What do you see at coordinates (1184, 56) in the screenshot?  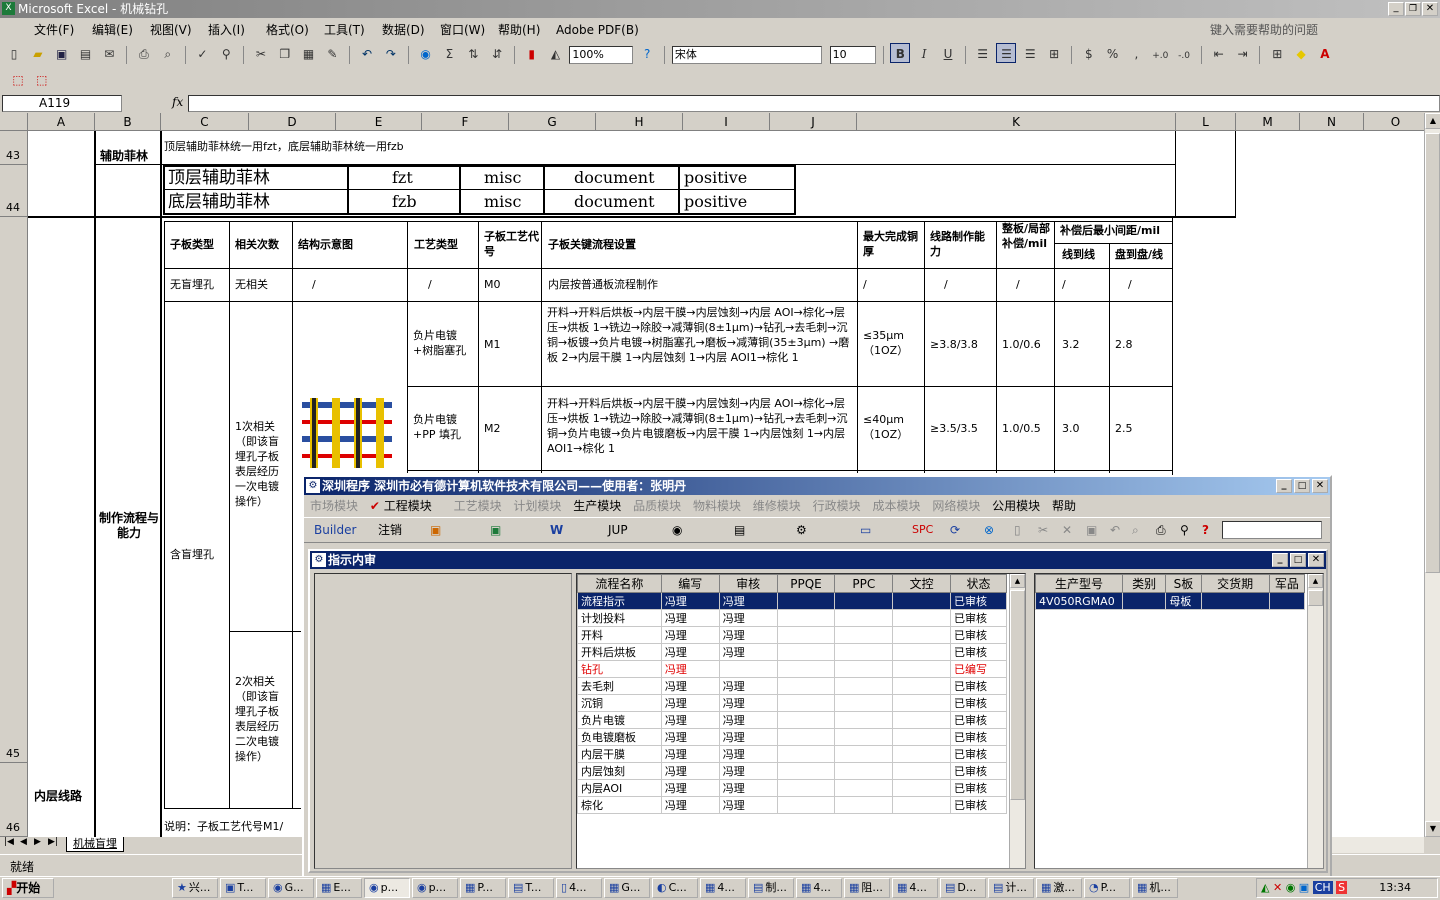 I see `decrease-decimal-icon: -.0` at bounding box center [1184, 56].